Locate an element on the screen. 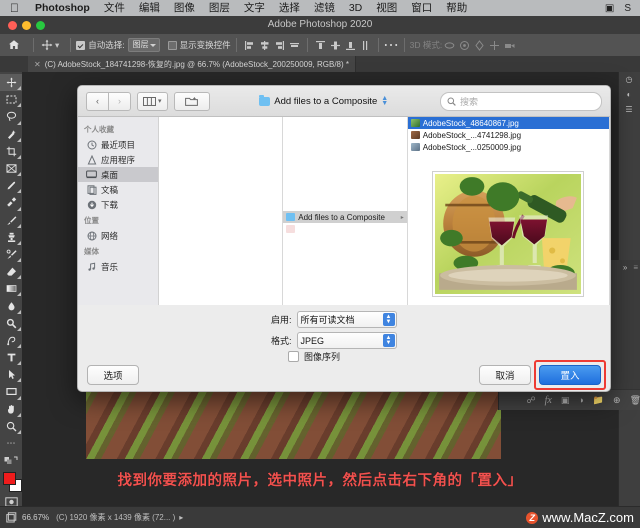  new-folder-button is located at coordinates (191, 101).